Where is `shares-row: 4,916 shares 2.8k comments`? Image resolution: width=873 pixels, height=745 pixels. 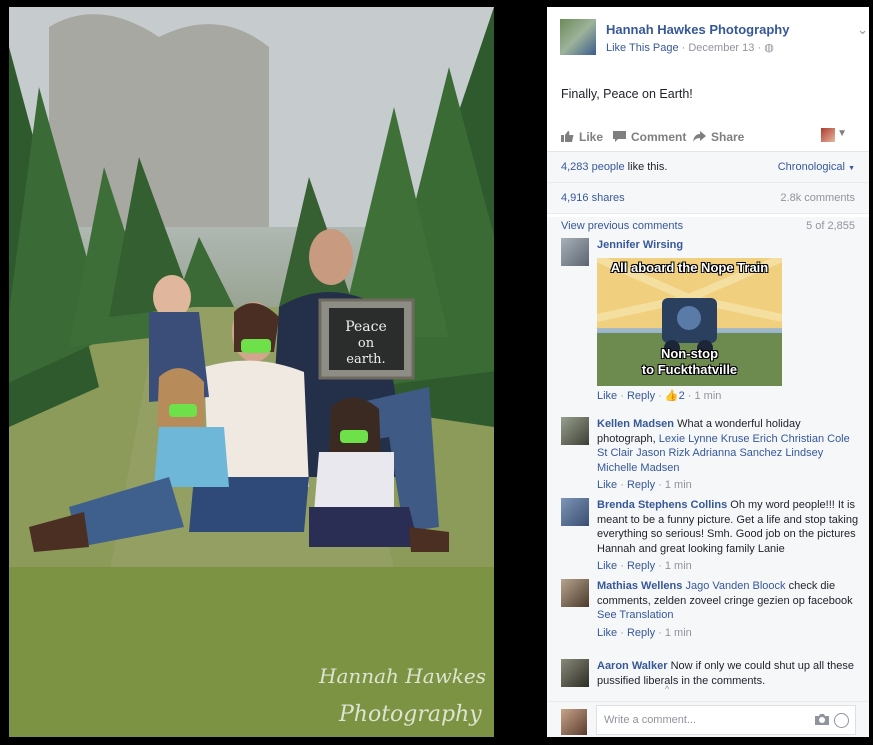 shares-row: 4,916 shares 2.8k comments is located at coordinates (708, 198).